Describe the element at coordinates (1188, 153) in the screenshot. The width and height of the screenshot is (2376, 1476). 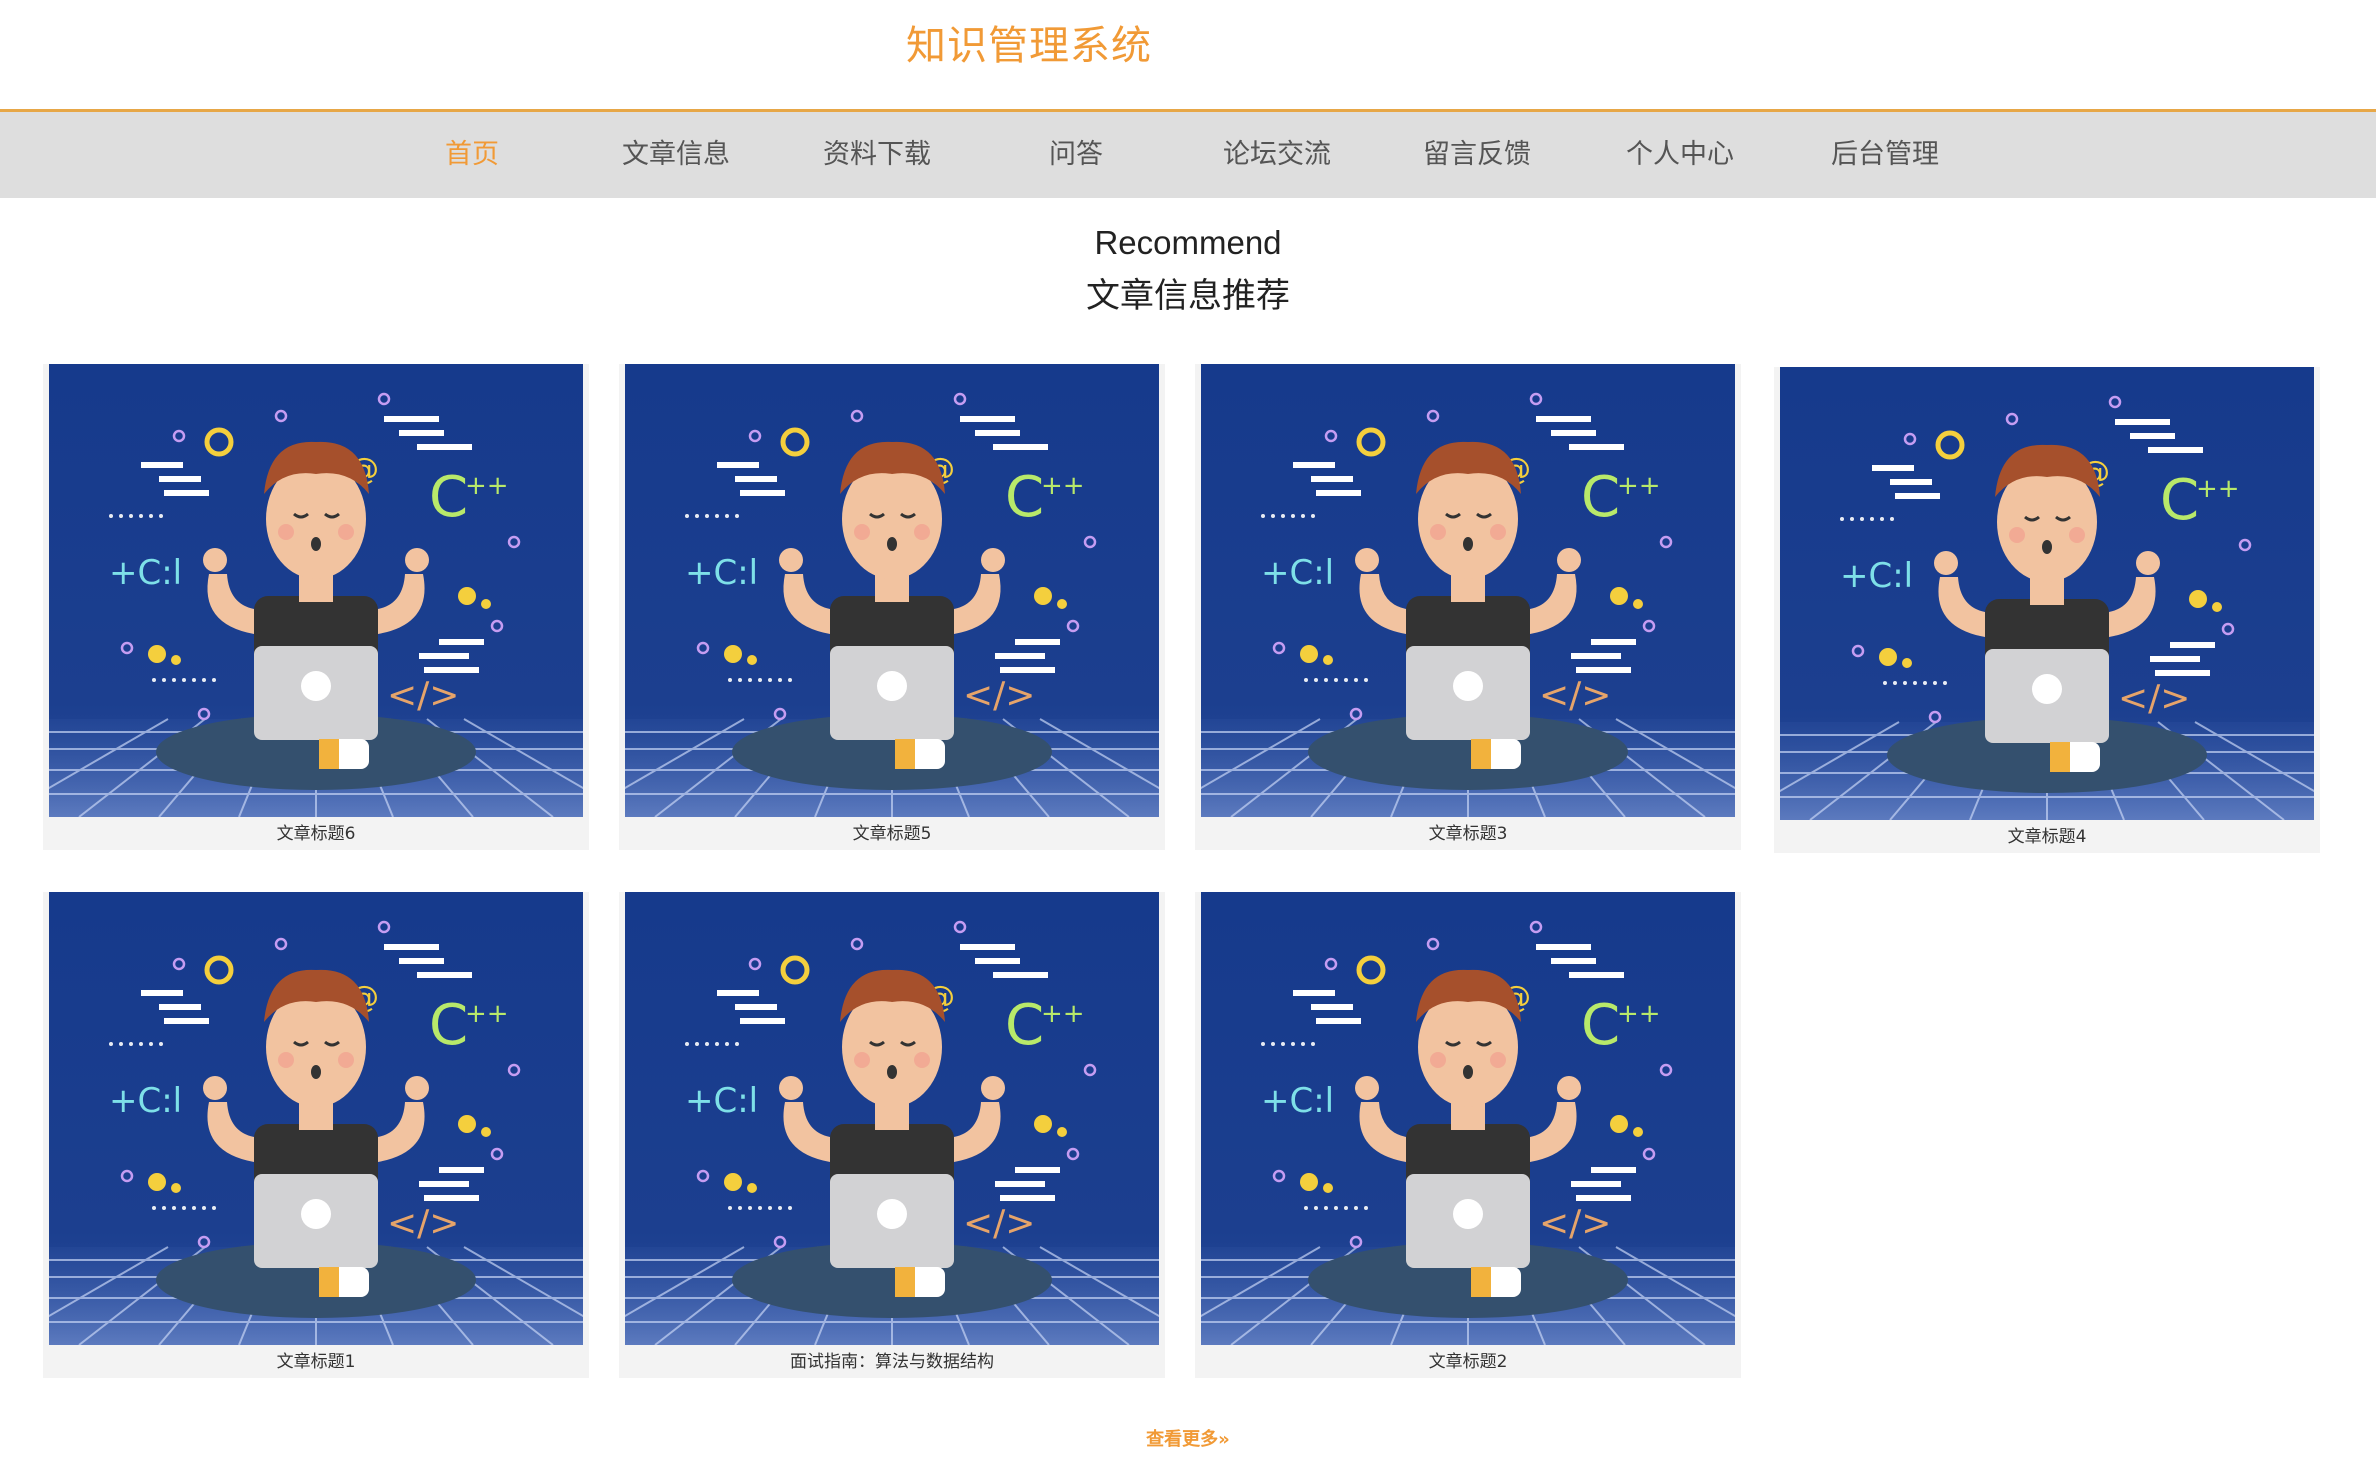
I see `main-navbar: 首页 文章信息 资料下载 问答 论坛交流 留言反馈 个人中心 后台管理` at that location.